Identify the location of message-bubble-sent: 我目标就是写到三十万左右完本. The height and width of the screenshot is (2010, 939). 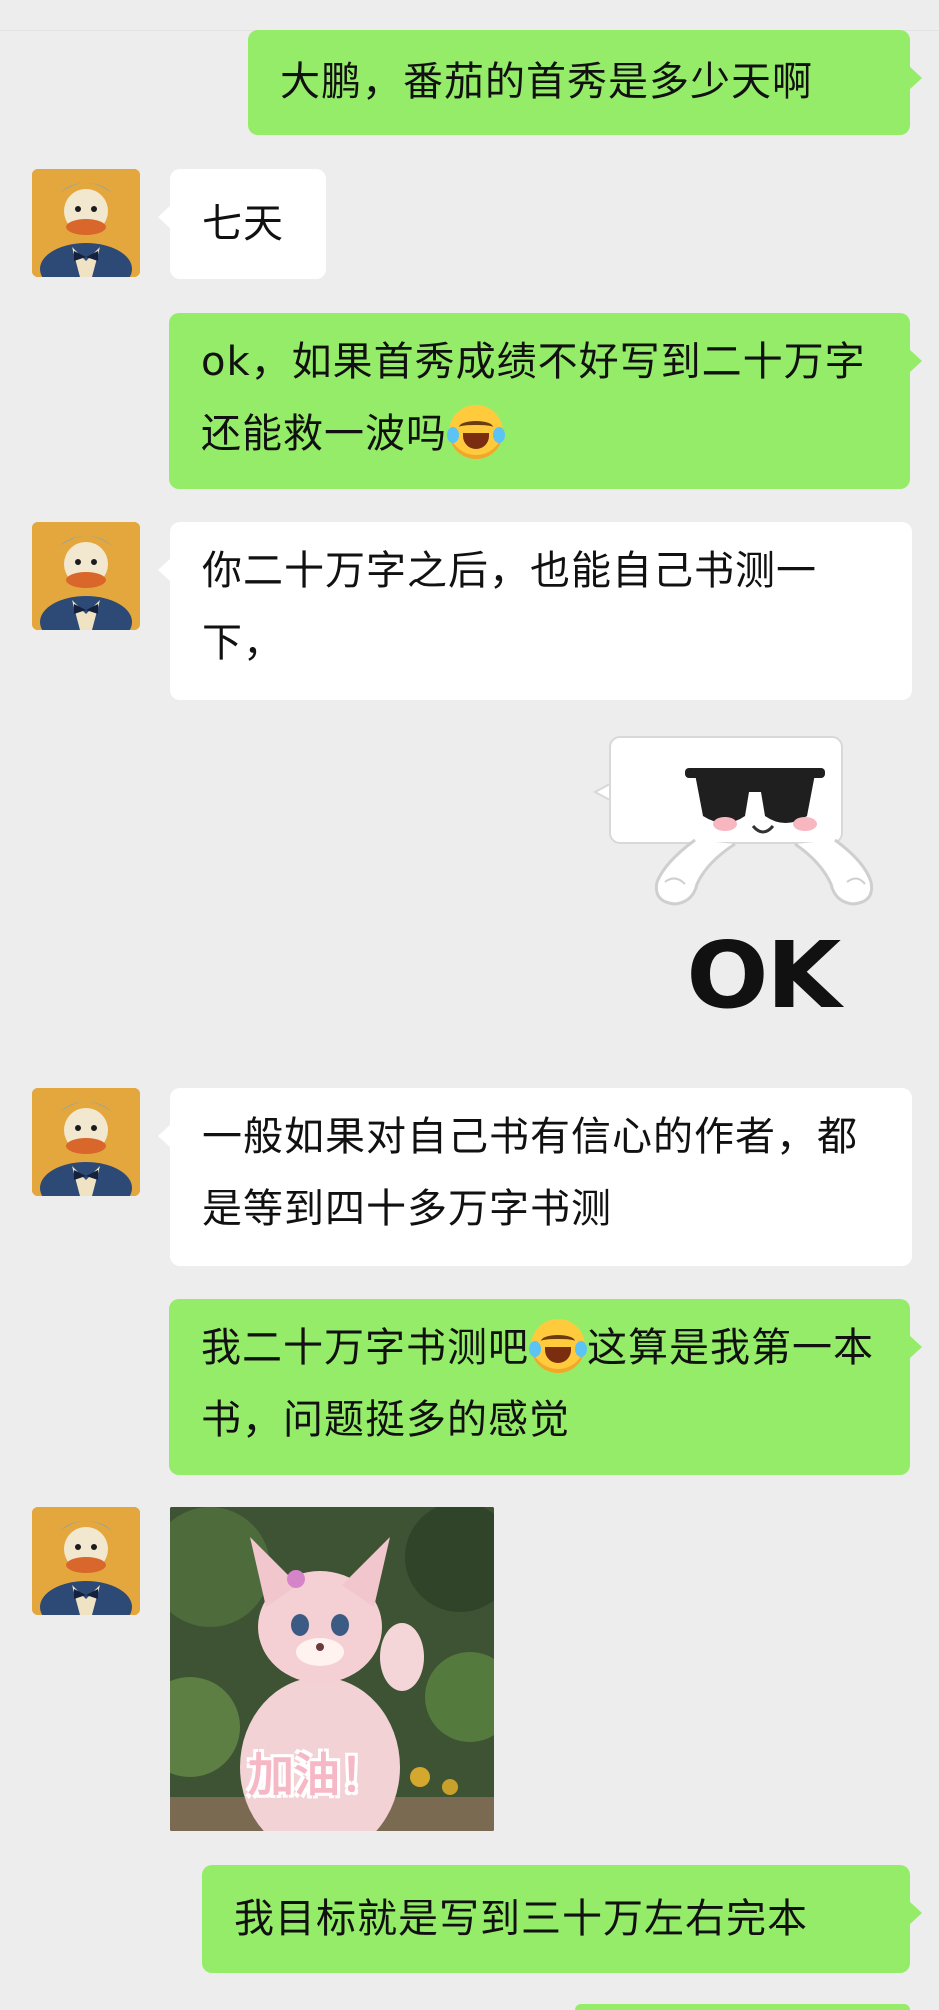
(562, 1919).